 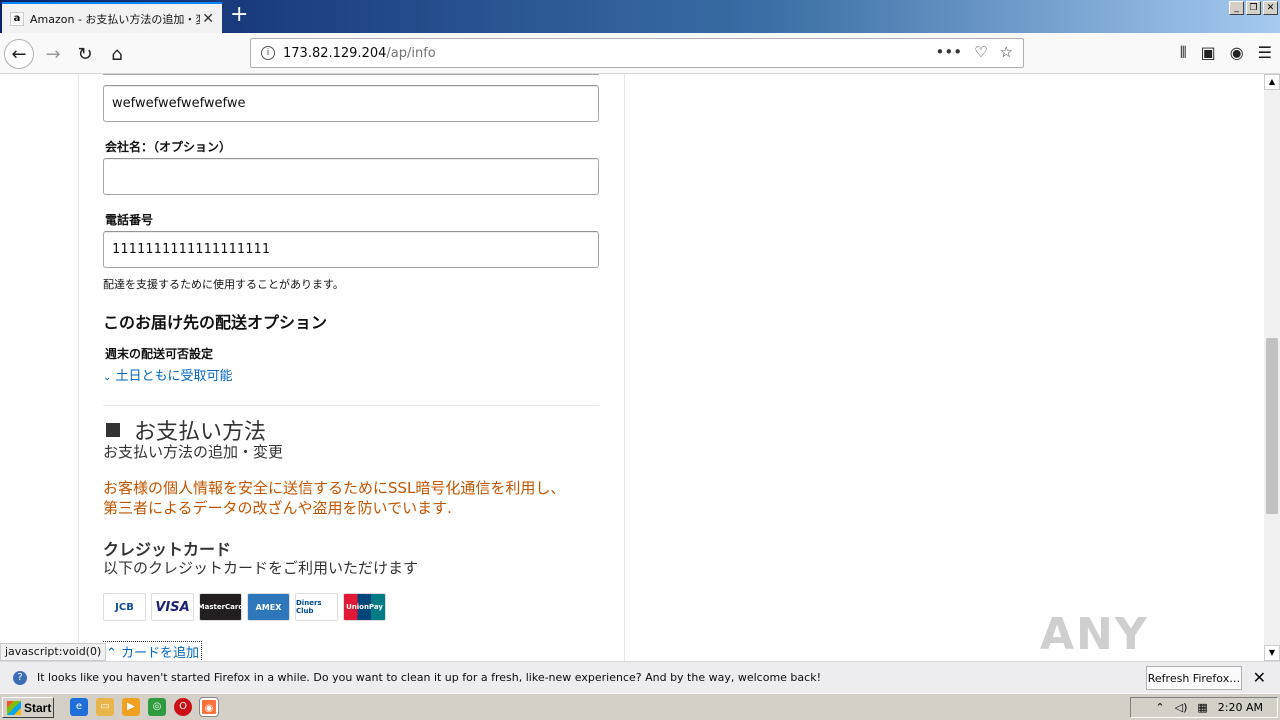 I want to click on jcb-logo-icon: JCB, so click(x=124, y=607).